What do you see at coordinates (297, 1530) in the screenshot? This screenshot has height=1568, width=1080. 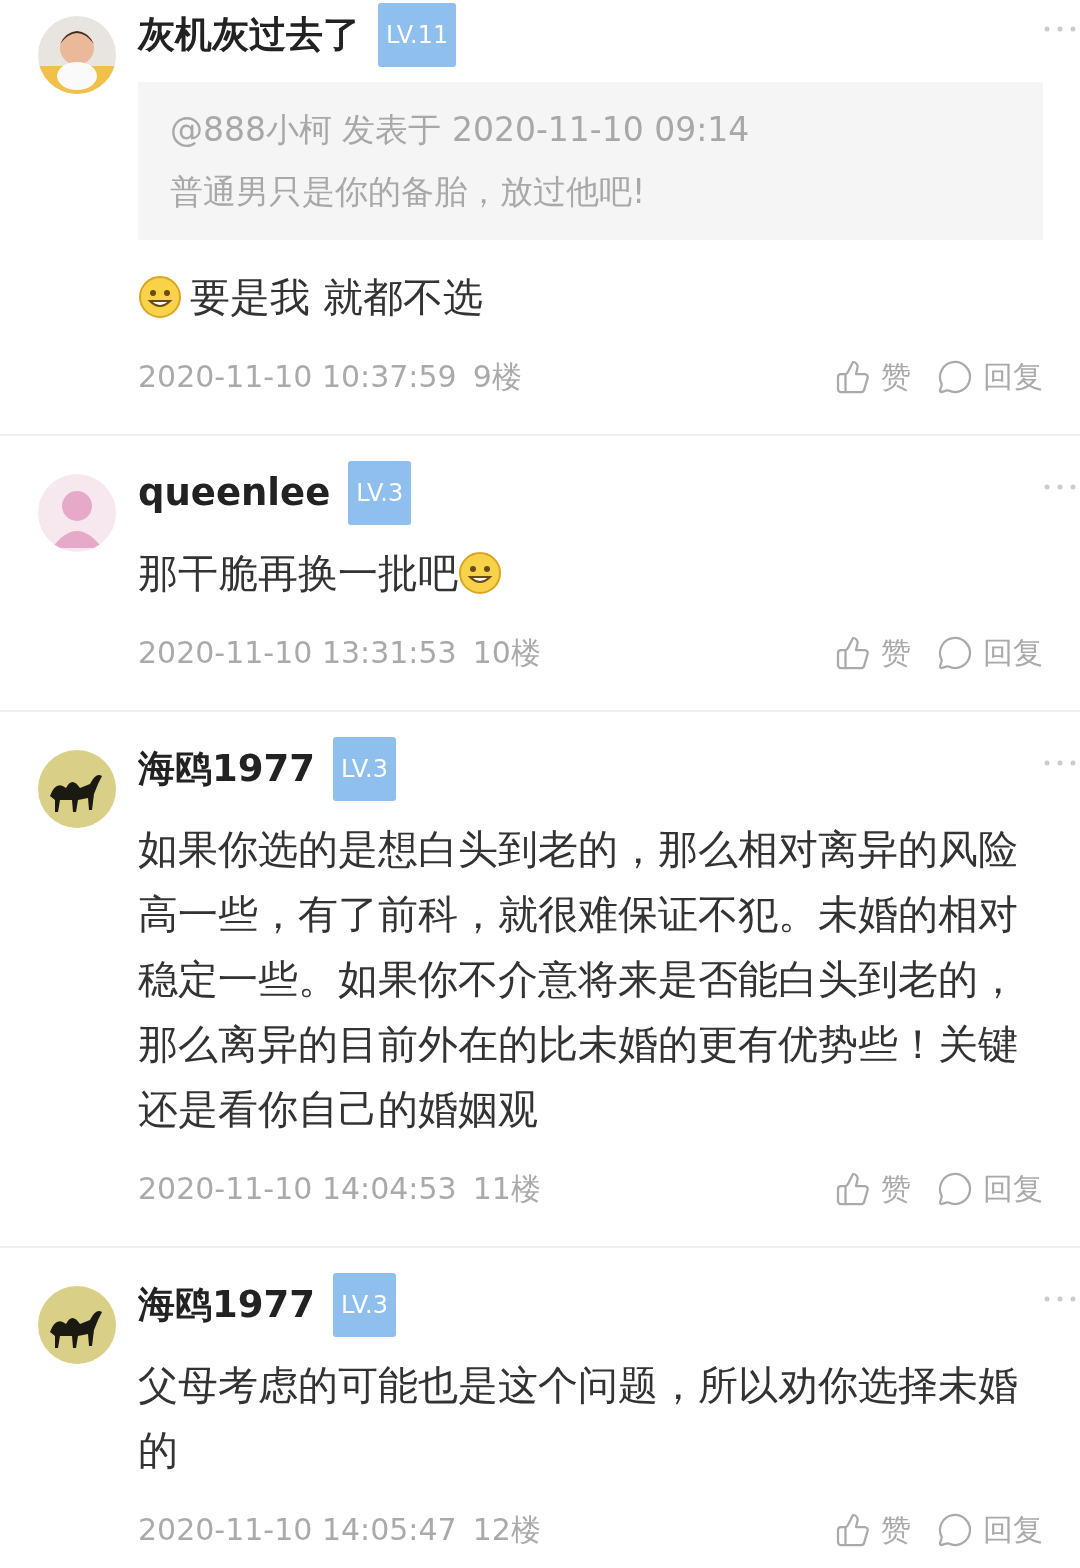 I see `post-time: 2020-11-10 14:05:47` at bounding box center [297, 1530].